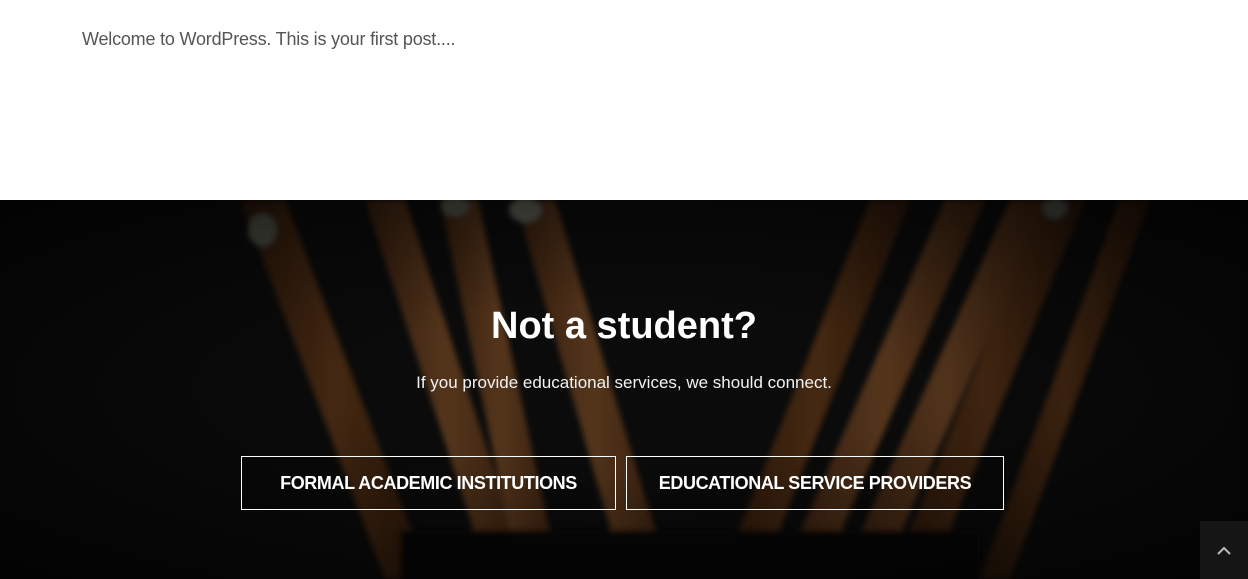  What do you see at coordinates (624, 326) in the screenshot?
I see `cta-title: Not a student?` at bounding box center [624, 326].